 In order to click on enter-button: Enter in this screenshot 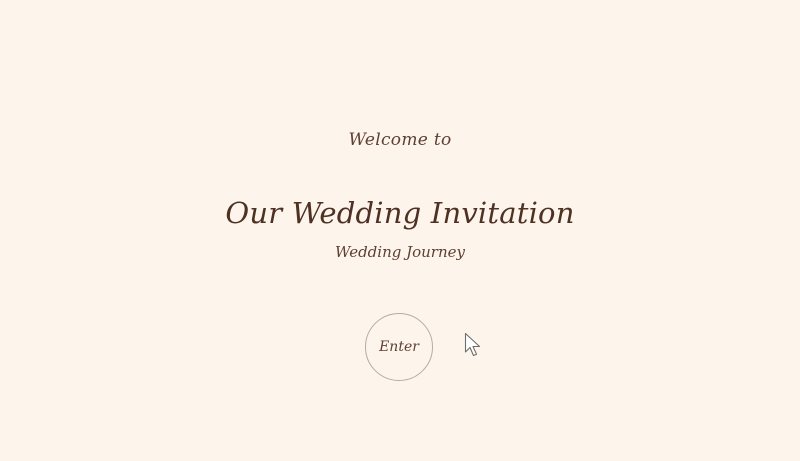, I will do `click(399, 347)`.